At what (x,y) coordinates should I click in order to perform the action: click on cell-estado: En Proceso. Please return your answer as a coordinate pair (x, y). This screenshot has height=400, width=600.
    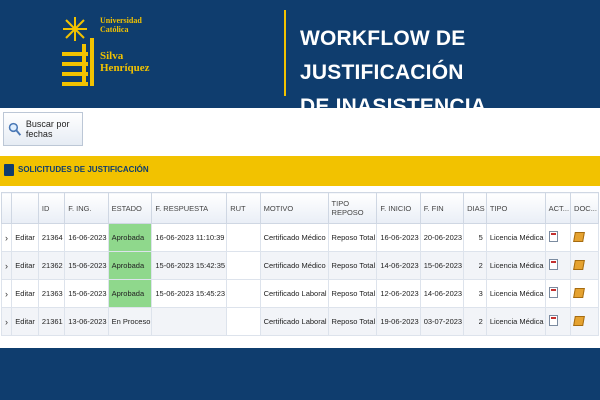
    Looking at the image, I should click on (130, 321).